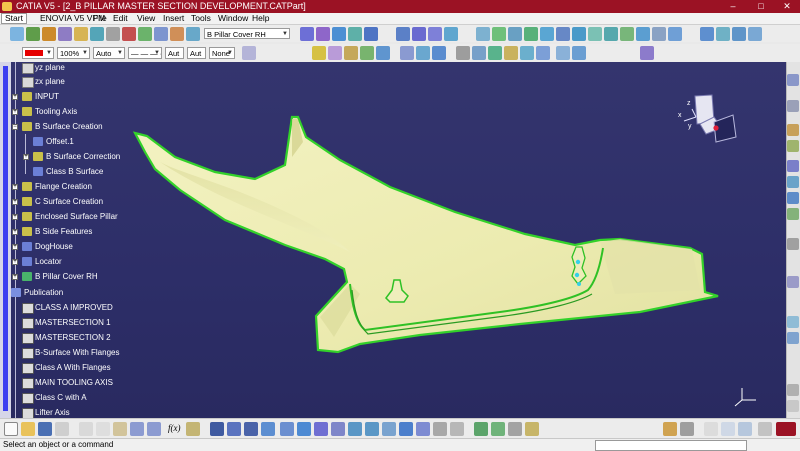 This screenshot has height=451, width=800. I want to click on point-icon, so click(81, 34).